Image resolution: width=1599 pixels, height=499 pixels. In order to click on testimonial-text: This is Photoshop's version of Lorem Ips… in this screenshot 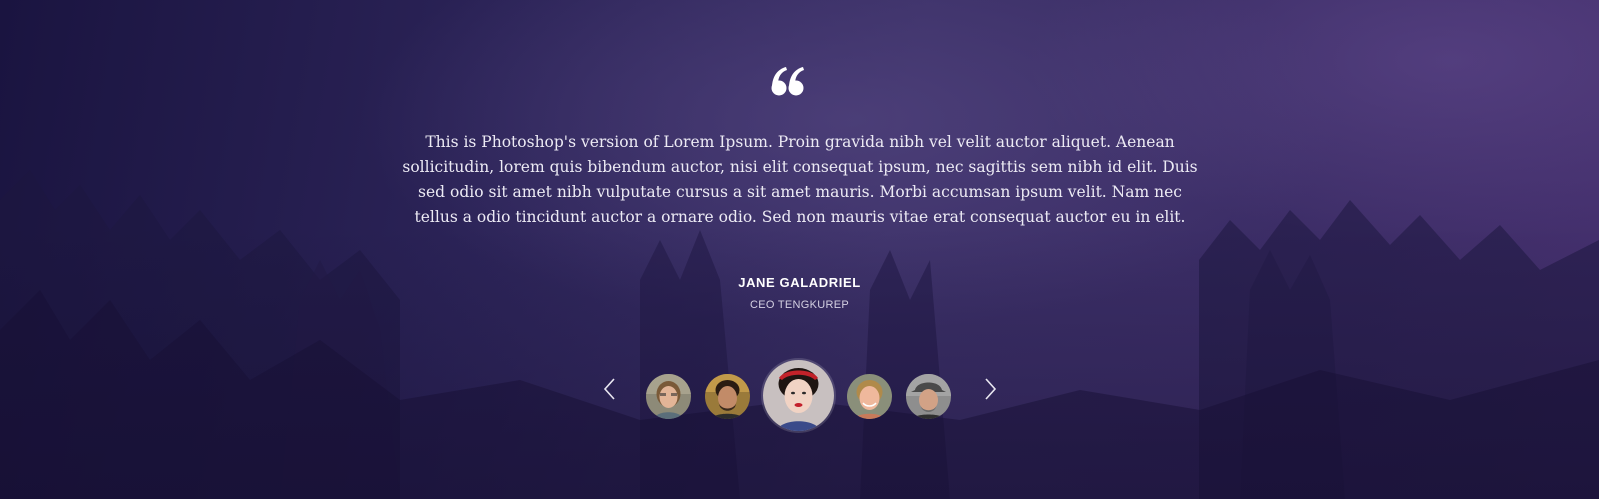, I will do `click(800, 179)`.